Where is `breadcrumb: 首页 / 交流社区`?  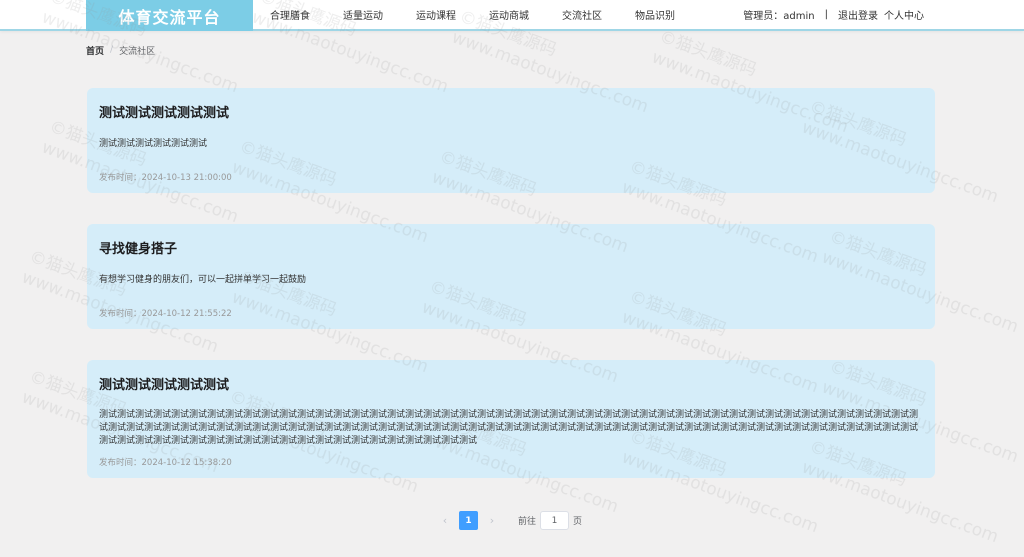
breadcrumb: 首页 / 交流社区 is located at coordinates (121, 50).